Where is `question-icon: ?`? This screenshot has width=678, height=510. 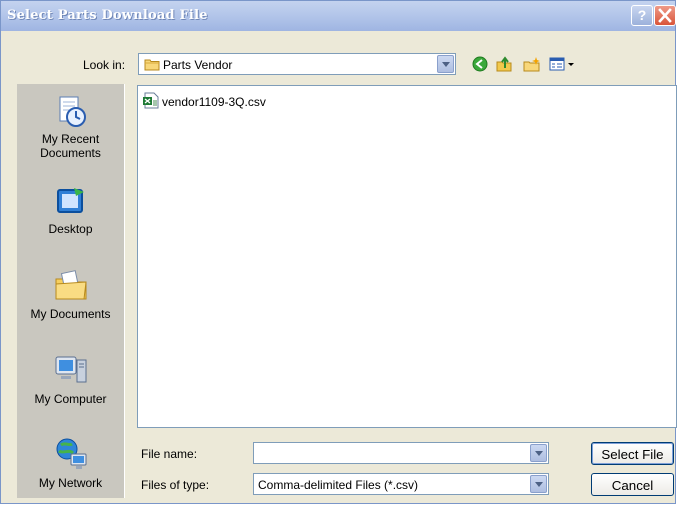 question-icon: ? is located at coordinates (642, 15).